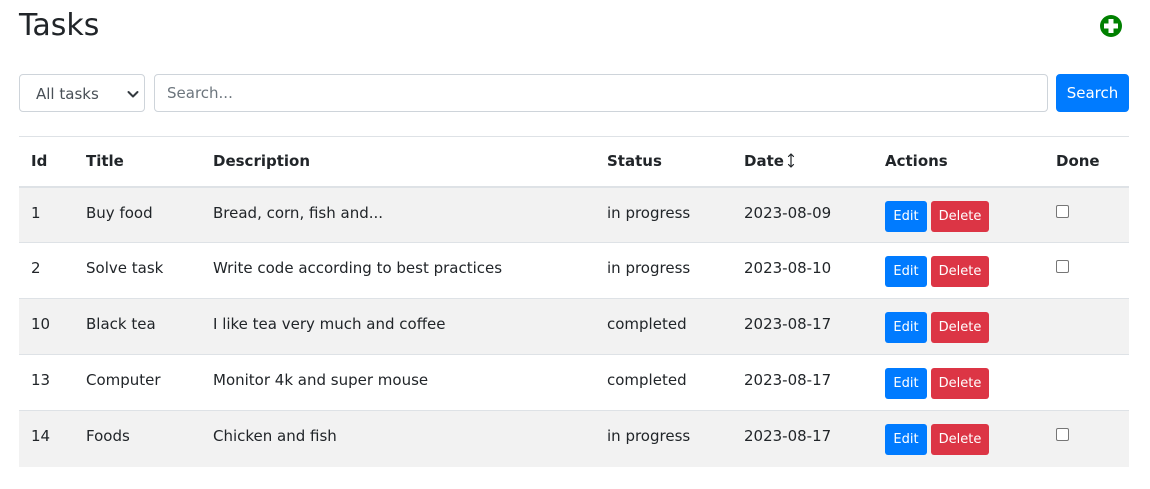 The width and height of the screenshot is (1150, 489). Describe the element at coordinates (67, 94) in the screenshot. I see `status-filter-value: All tasks` at that location.